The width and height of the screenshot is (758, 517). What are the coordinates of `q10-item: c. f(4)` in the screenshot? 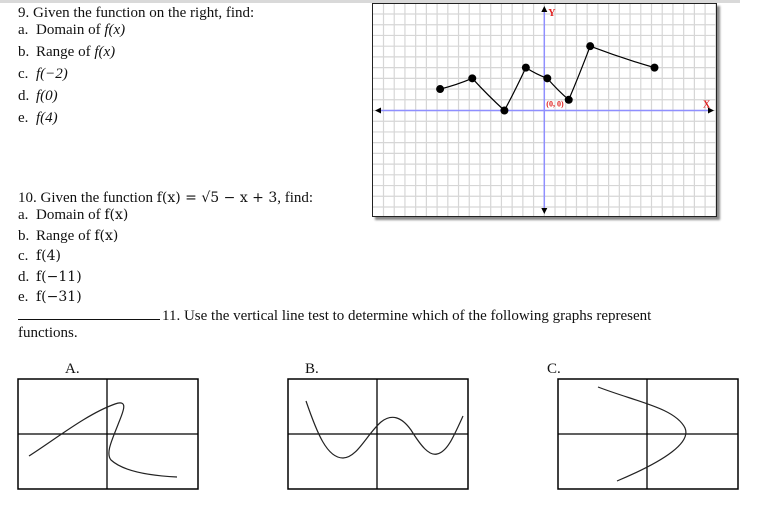 It's located at (39, 256).